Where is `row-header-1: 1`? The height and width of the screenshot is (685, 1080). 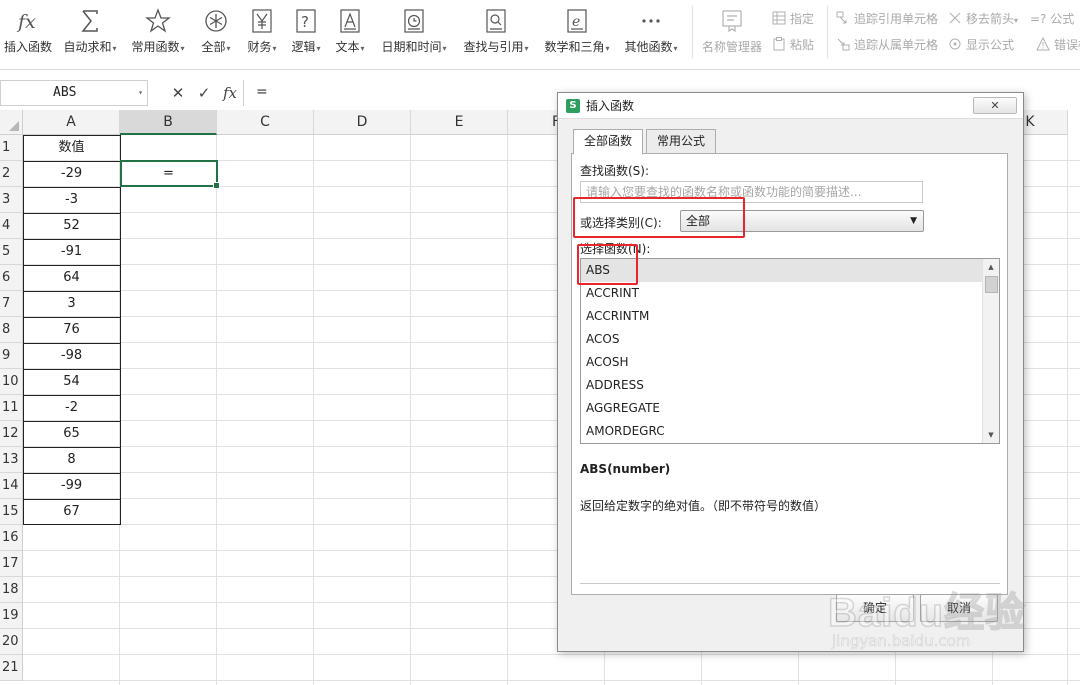 row-header-1: 1 is located at coordinates (11, 148).